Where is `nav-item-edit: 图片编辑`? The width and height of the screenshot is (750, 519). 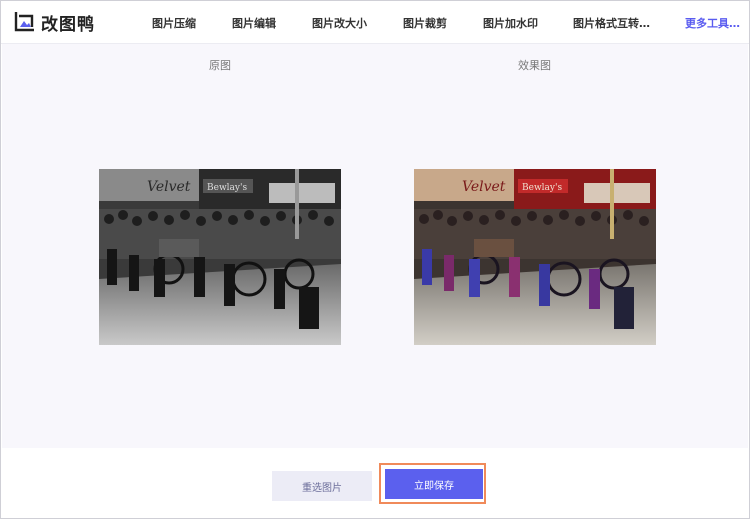
nav-item-edit: 图片编辑 is located at coordinates (254, 23).